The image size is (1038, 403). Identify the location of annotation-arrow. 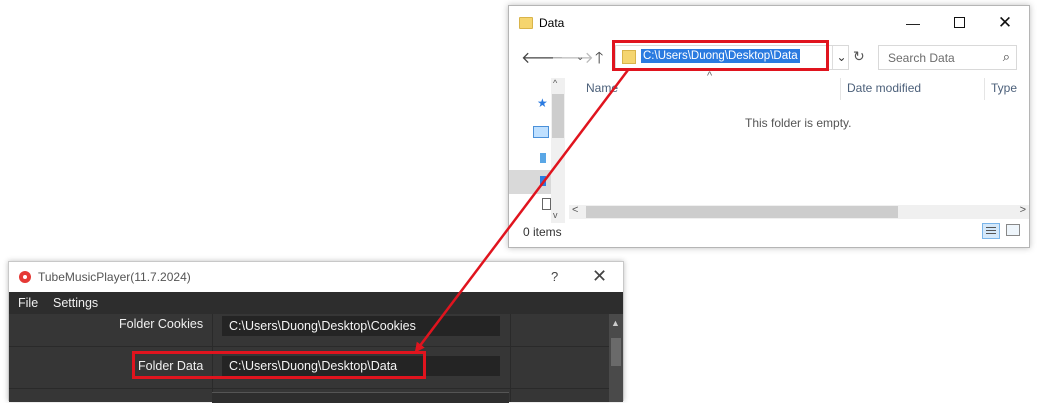
(521, 211).